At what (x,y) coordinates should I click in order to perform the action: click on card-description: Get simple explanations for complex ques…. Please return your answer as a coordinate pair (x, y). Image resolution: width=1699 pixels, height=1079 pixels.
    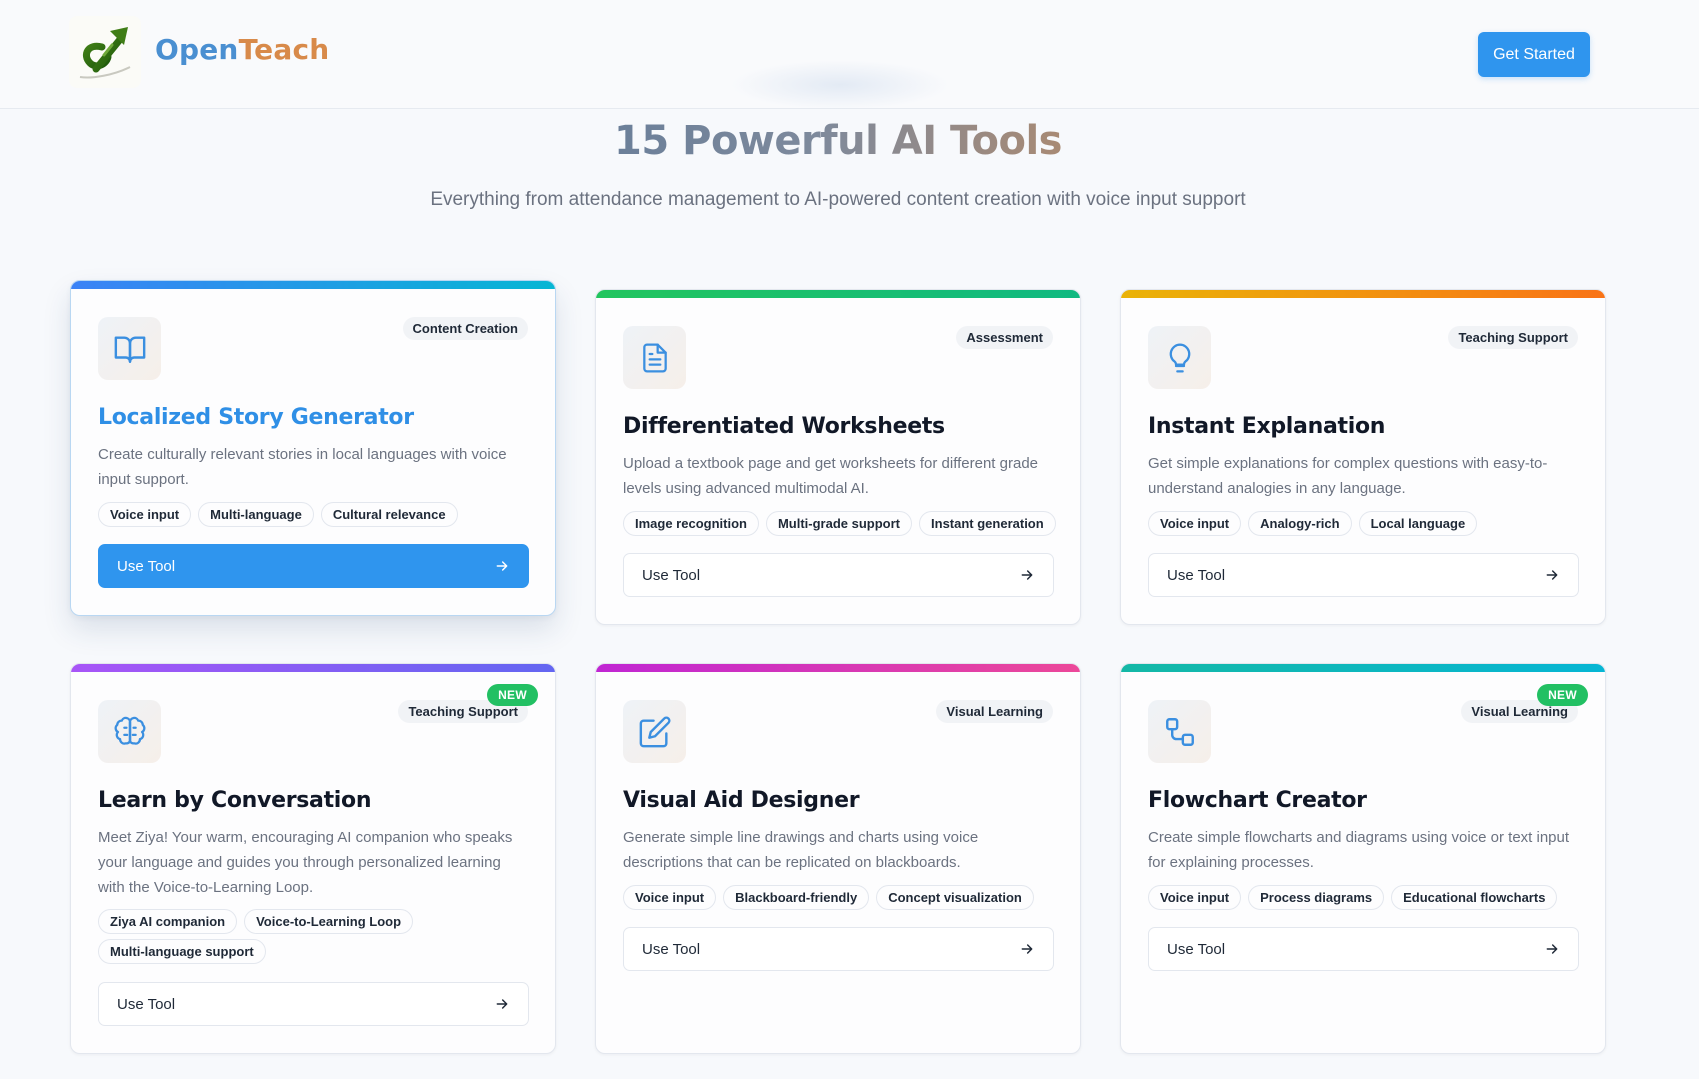
    Looking at the image, I should click on (1348, 476).